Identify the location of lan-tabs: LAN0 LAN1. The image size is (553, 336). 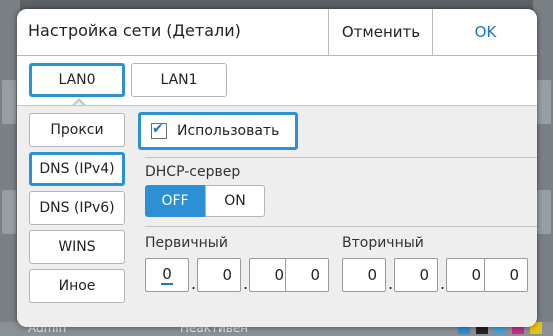
(277, 82).